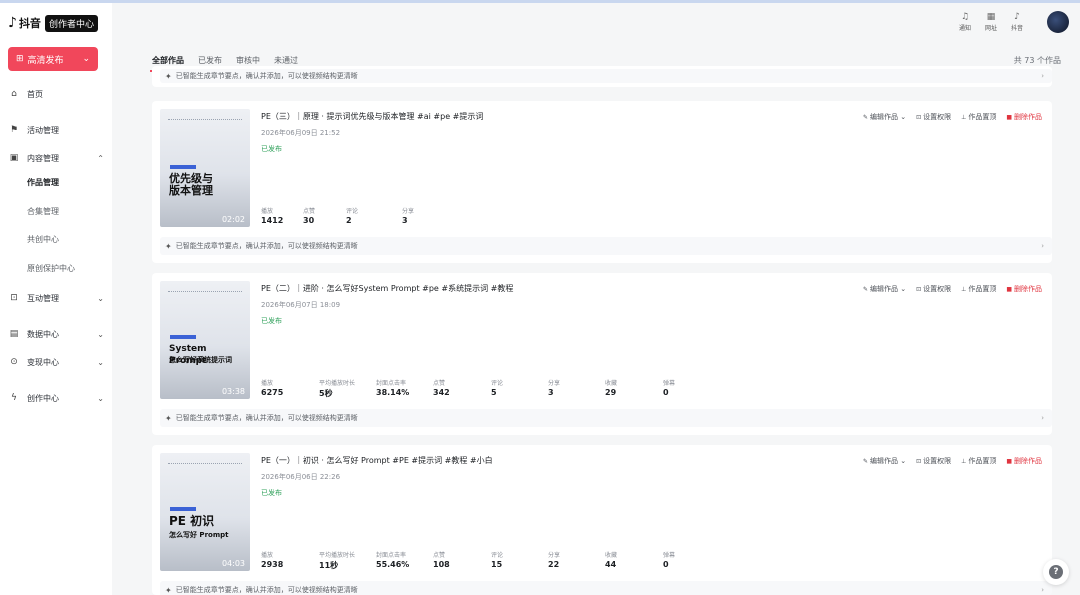 This screenshot has width=1080, height=595. What do you see at coordinates (964, 289) in the screenshot?
I see `pin-icon: ⊥` at bounding box center [964, 289].